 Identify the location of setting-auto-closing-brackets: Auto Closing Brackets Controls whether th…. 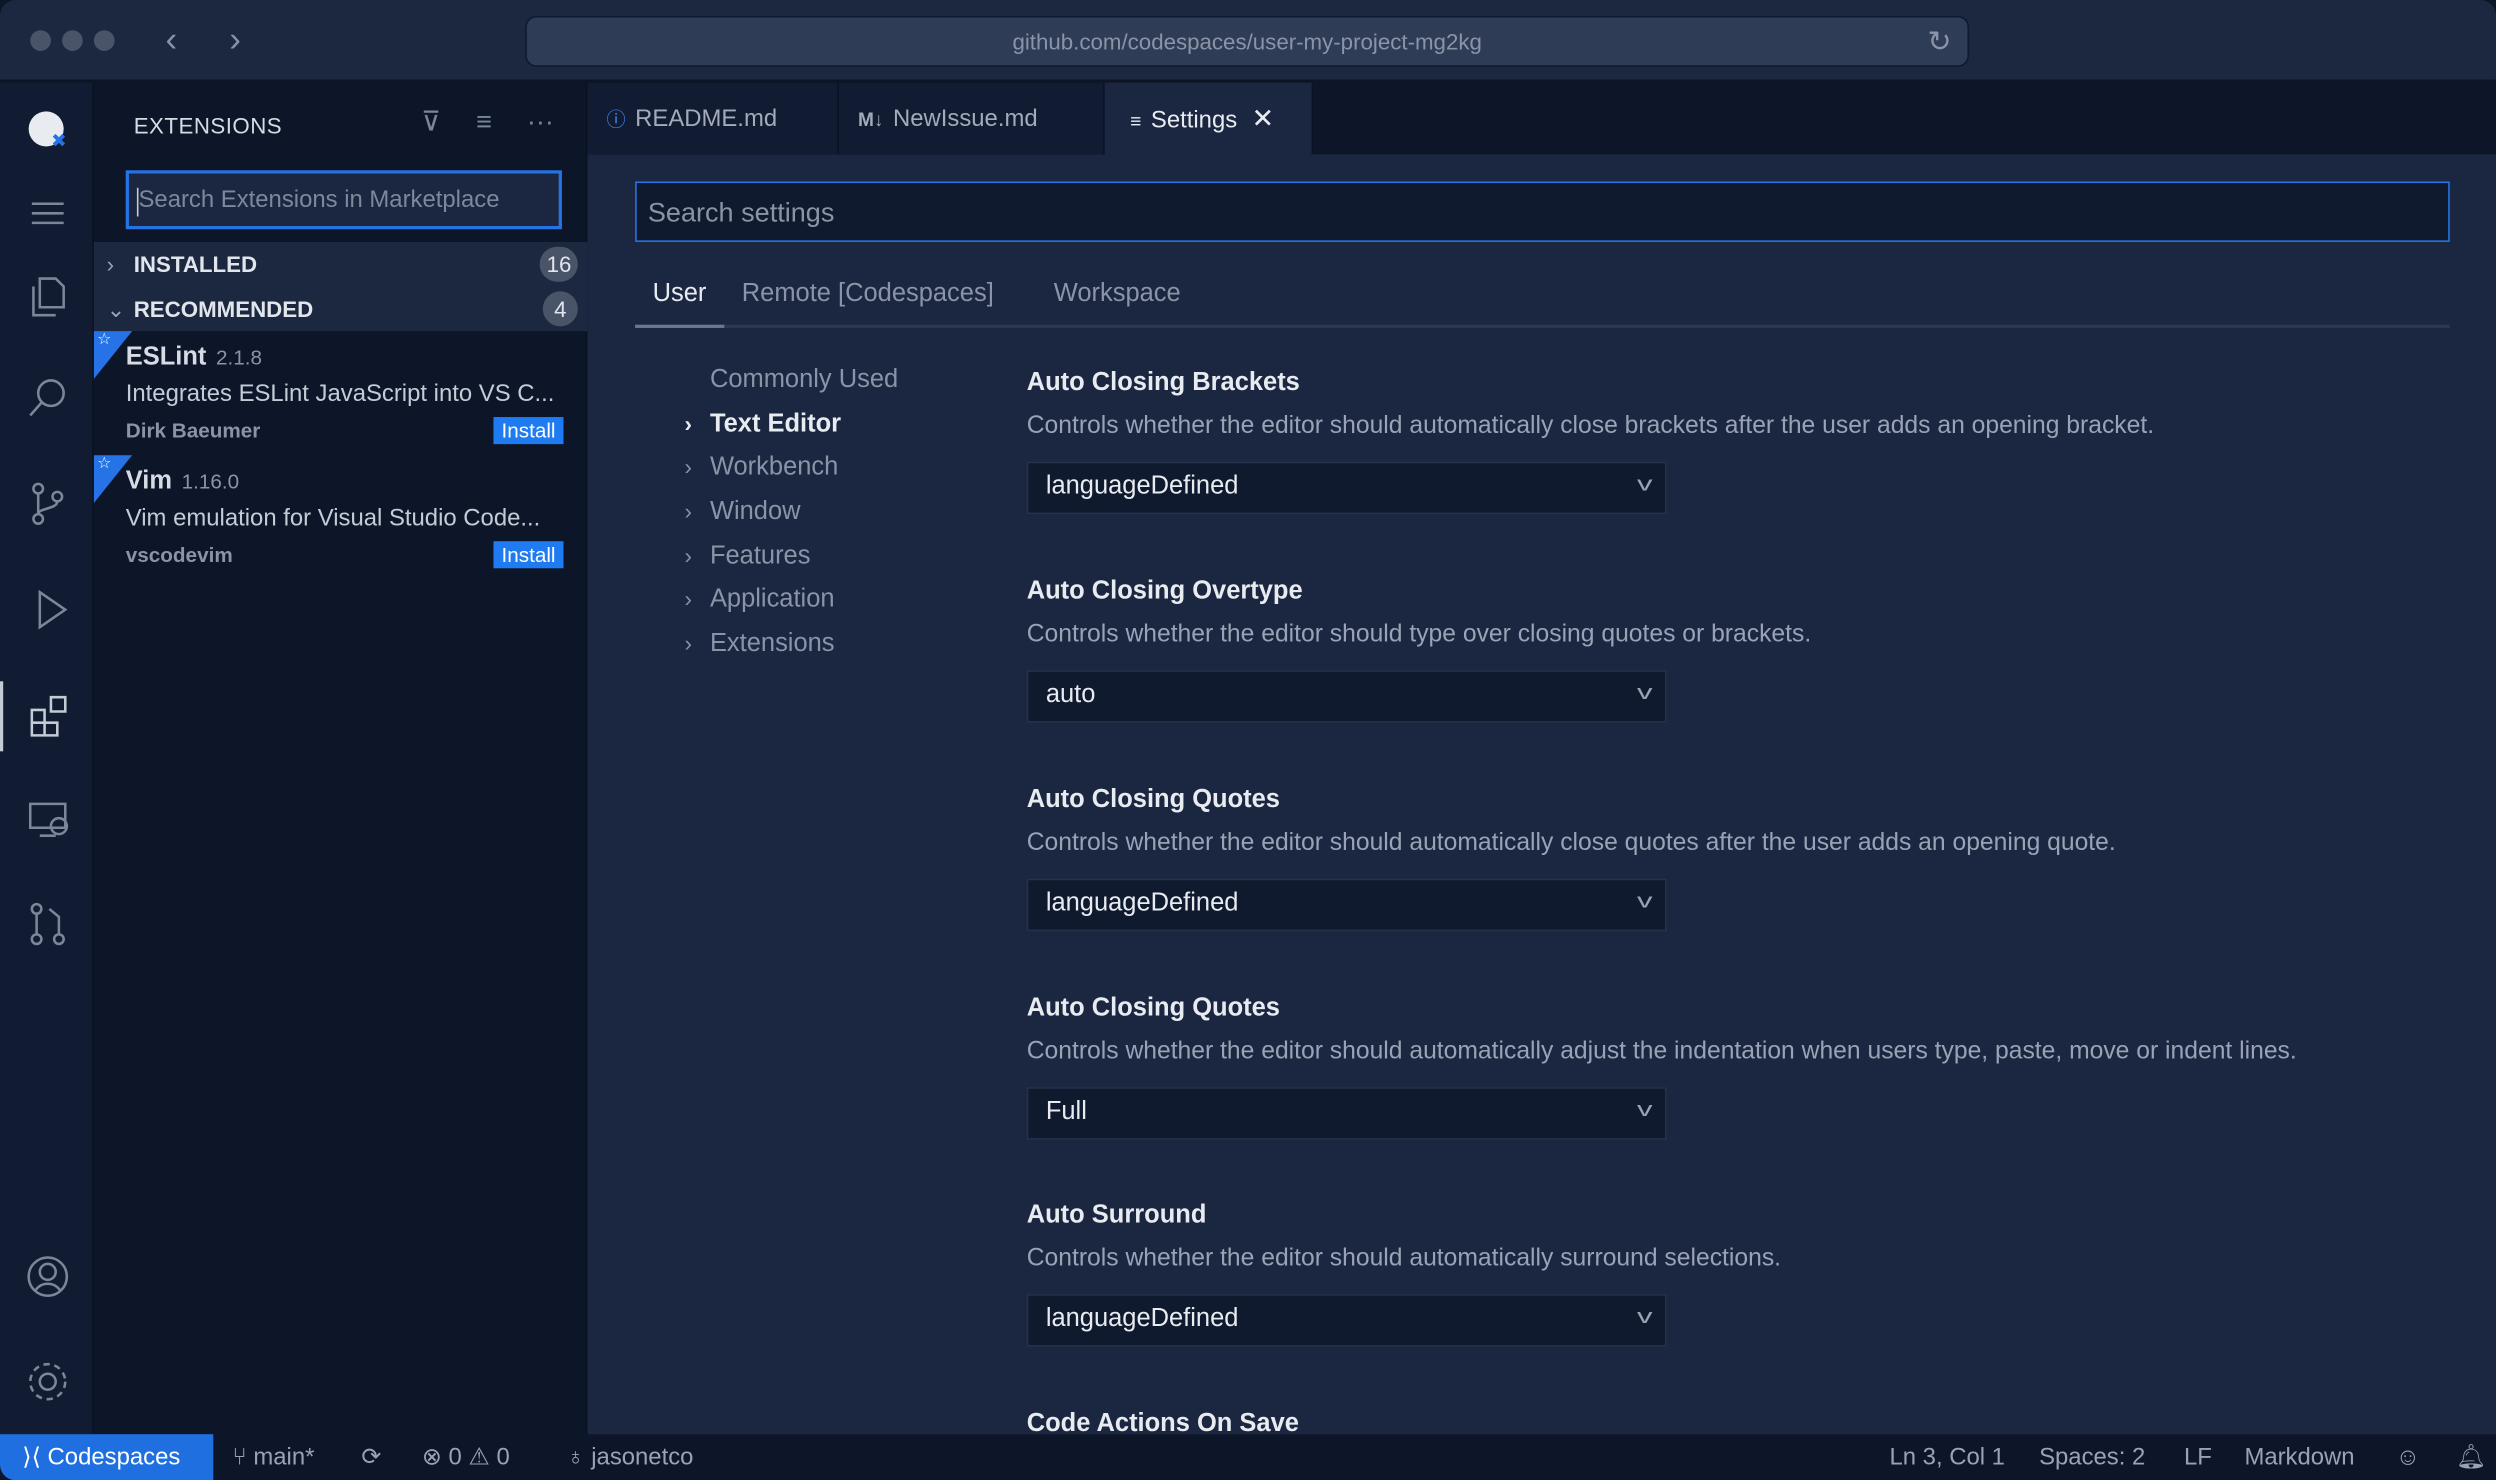
(1751, 442).